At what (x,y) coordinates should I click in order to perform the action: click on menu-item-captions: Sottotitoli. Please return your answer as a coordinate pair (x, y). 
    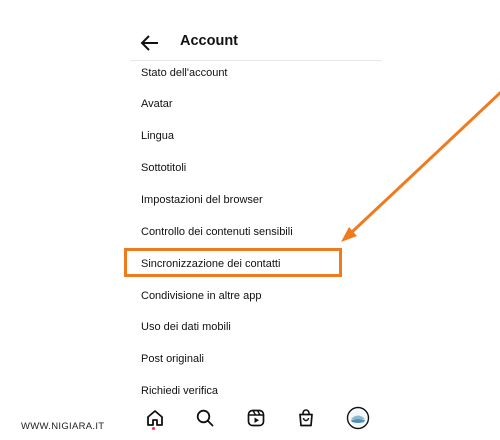
    Looking at the image, I should click on (163, 168).